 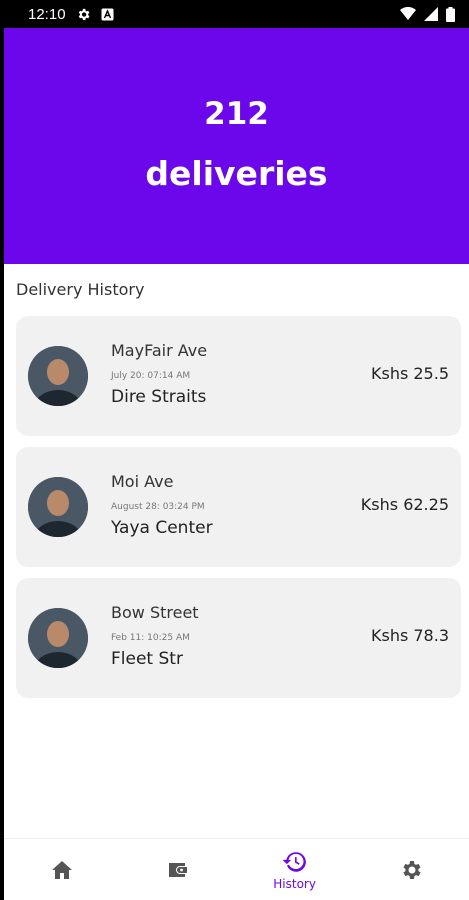 I want to click on nav-wallet, so click(x=178, y=869).